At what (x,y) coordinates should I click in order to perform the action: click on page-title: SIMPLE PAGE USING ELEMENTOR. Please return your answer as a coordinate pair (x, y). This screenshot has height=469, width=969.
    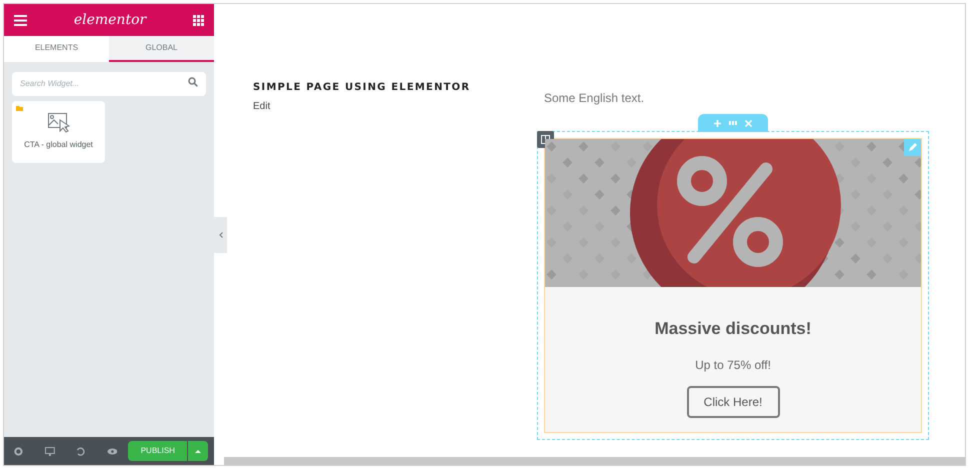
    Looking at the image, I should click on (361, 88).